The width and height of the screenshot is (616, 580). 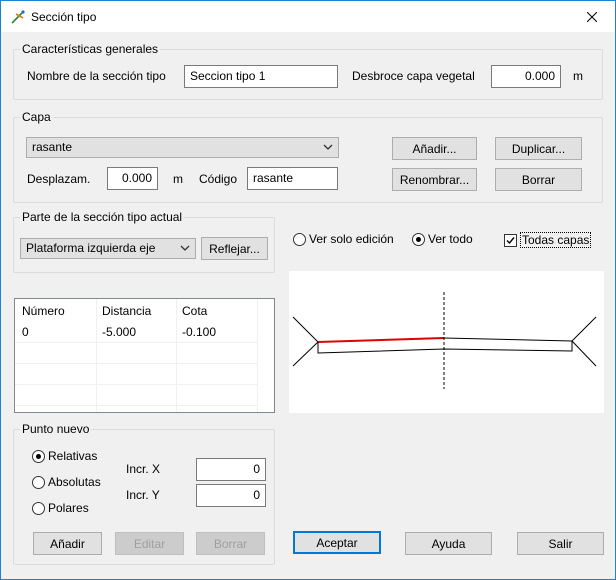 I want to click on polar-label: Polares, so click(x=68, y=508).